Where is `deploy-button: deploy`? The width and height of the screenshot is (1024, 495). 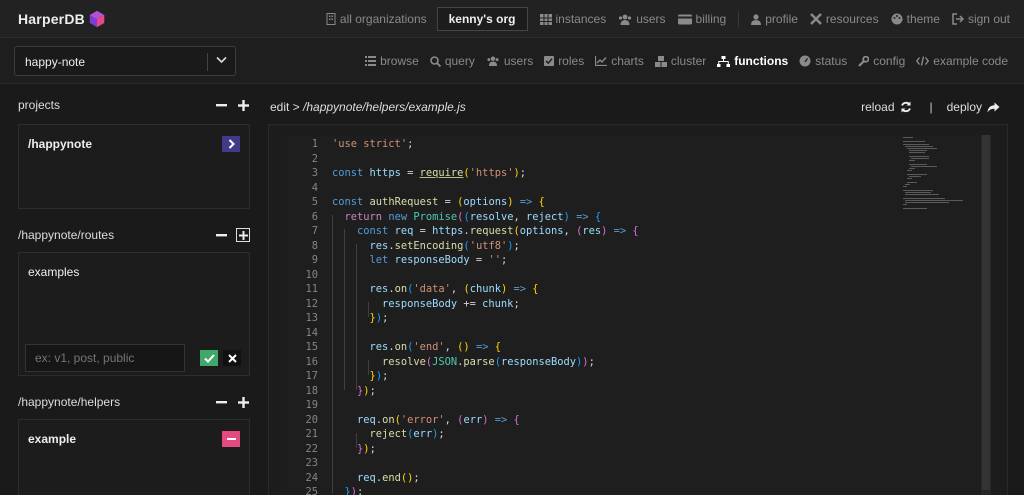 deploy-button: deploy is located at coordinates (973, 107).